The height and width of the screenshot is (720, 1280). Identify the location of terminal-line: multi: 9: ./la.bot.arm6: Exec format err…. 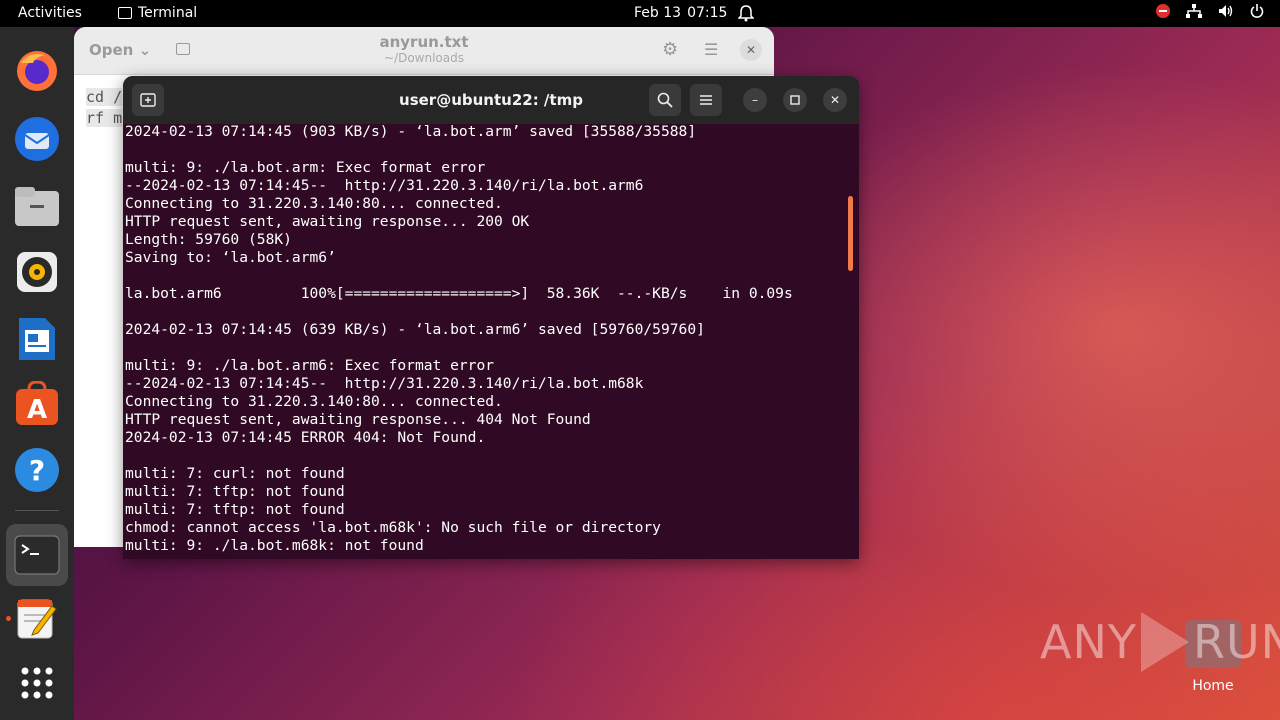
(310, 365).